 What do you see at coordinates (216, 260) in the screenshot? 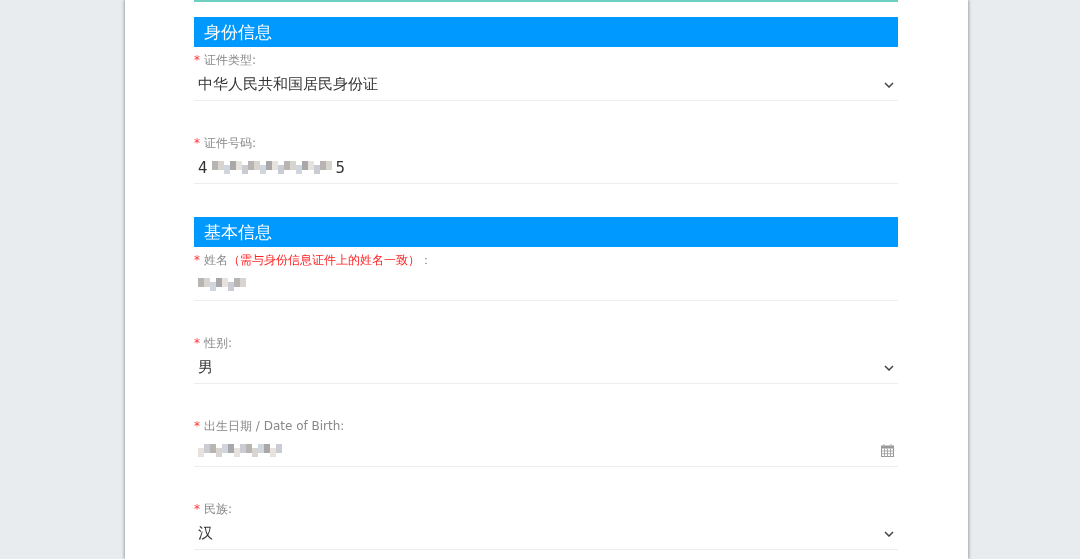
I see `field-label: 姓名` at bounding box center [216, 260].